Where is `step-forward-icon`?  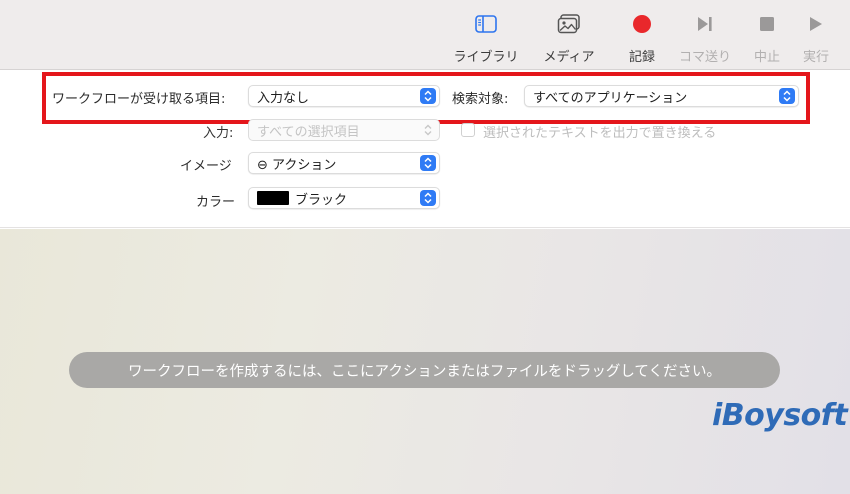
step-forward-icon is located at coordinates (705, 24).